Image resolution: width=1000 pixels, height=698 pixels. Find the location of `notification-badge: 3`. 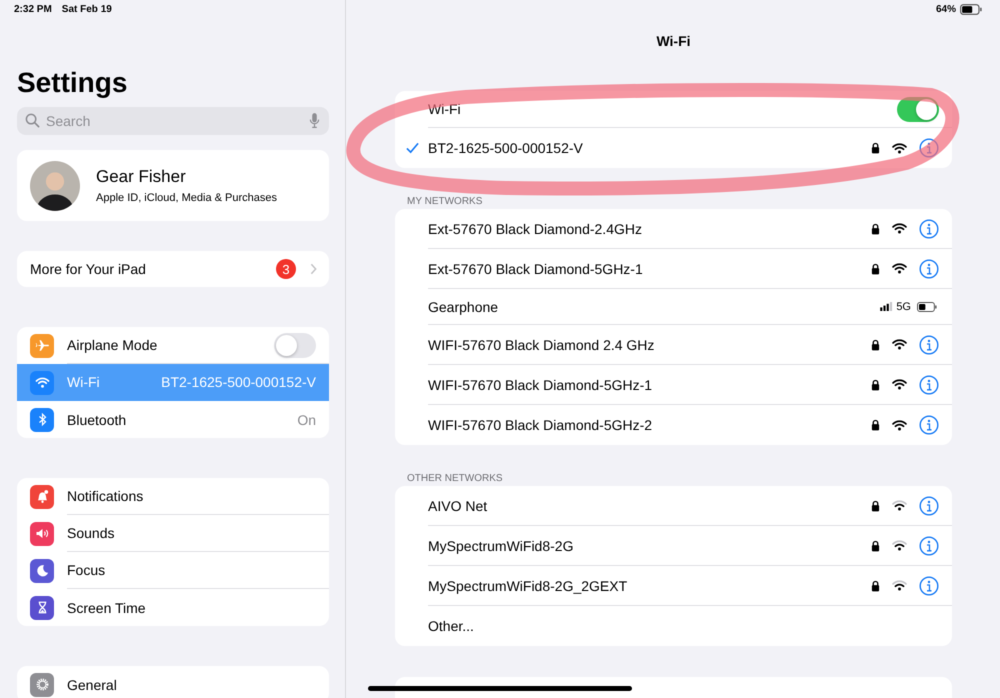

notification-badge: 3 is located at coordinates (286, 269).